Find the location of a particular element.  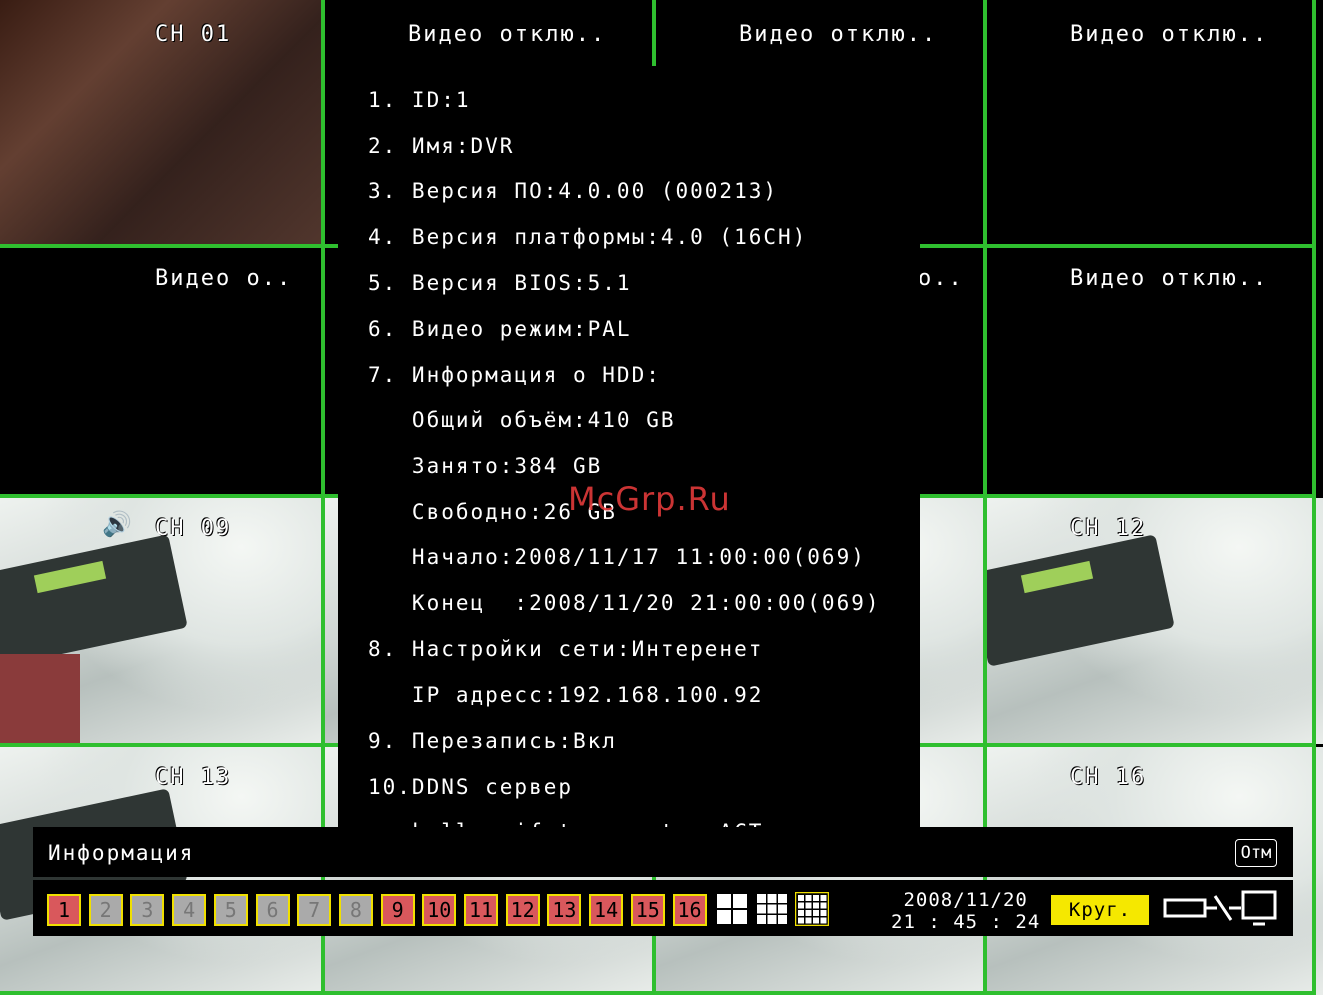

layout-9-icon is located at coordinates (772, 909).